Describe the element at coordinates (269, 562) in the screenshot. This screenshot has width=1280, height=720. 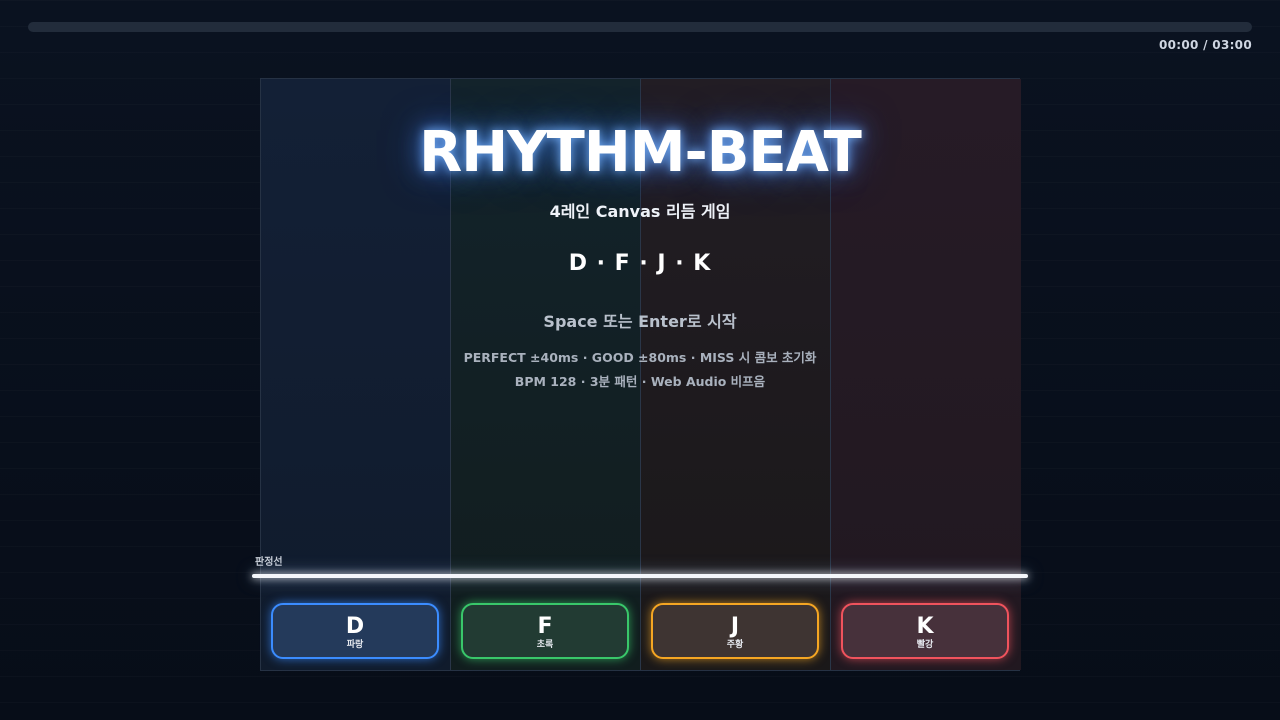
I see `judge-line-label: 판정선` at that location.